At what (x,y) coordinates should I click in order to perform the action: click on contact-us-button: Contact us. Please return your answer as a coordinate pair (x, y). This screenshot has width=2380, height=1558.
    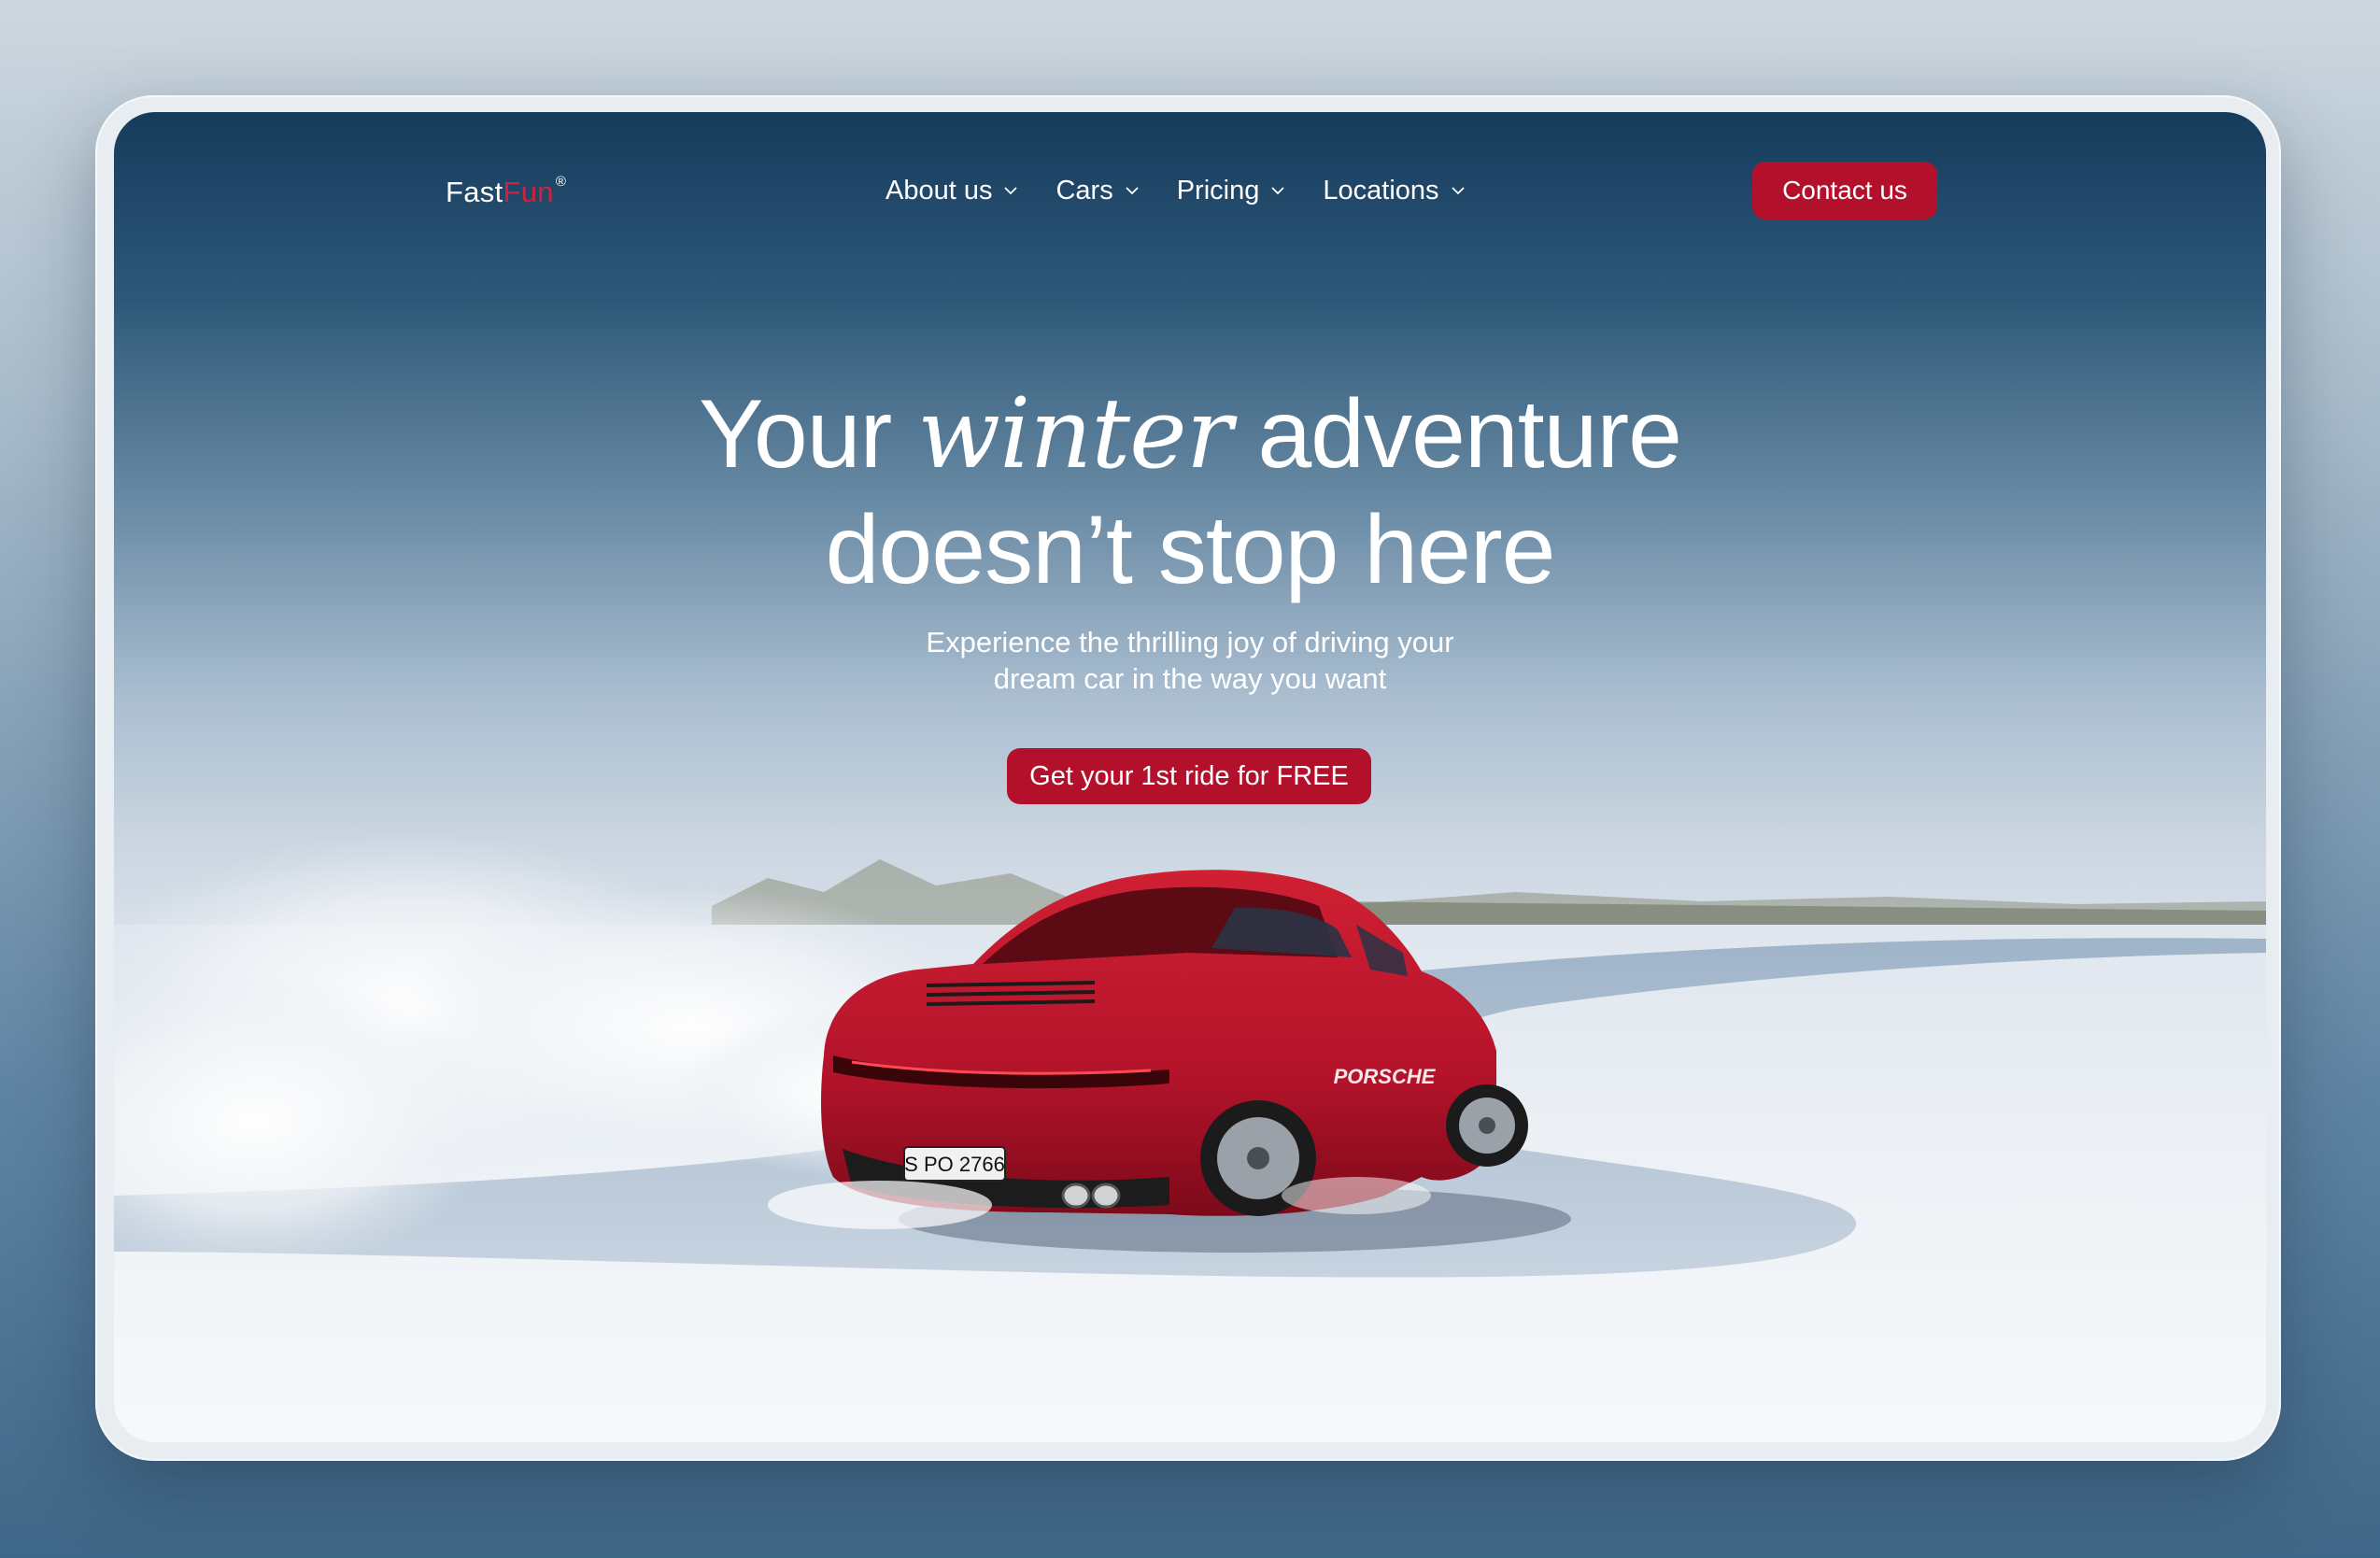
    Looking at the image, I should click on (1844, 191).